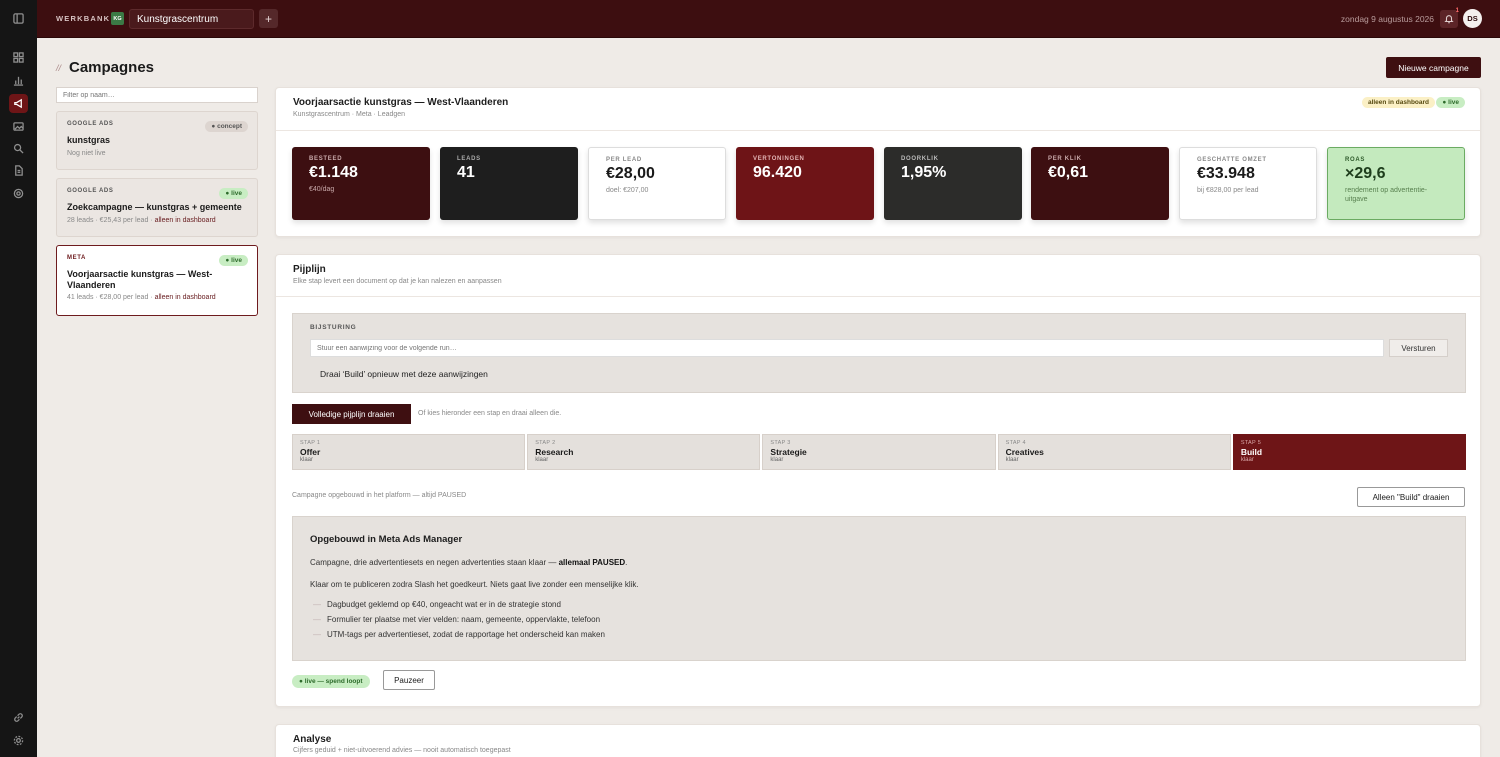  I want to click on target-icon, so click(18, 193).